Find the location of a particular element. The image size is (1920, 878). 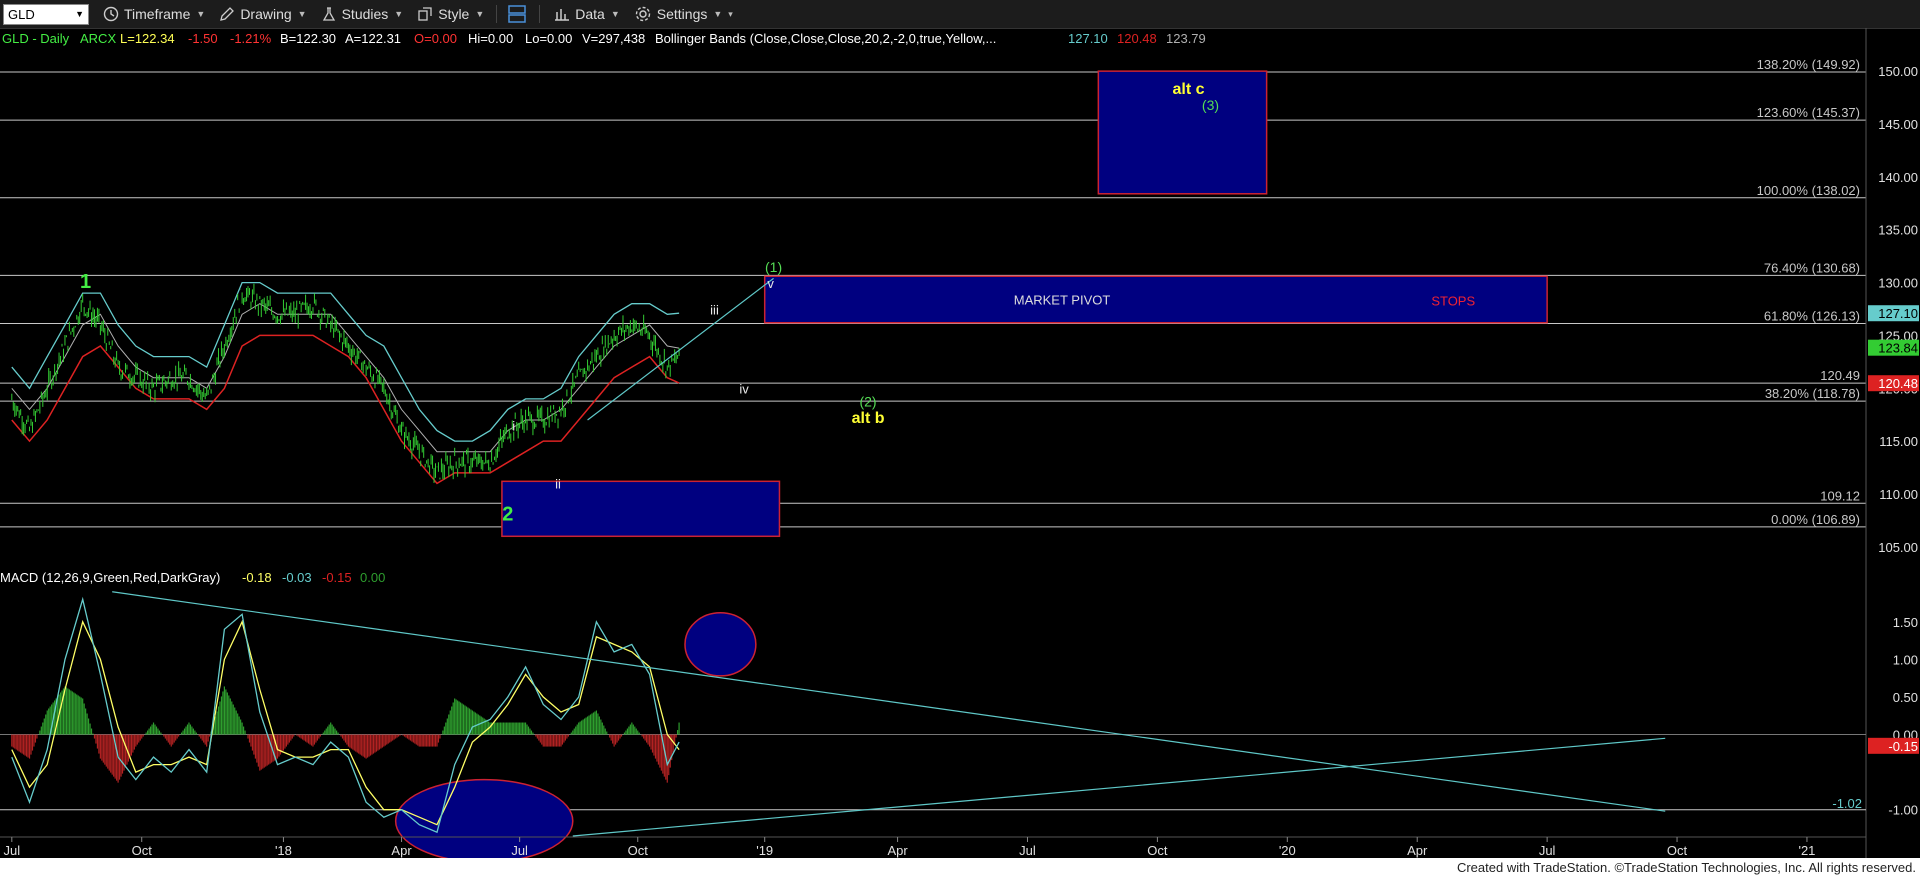

timeframe-label: Timeframe is located at coordinates (157, 14).